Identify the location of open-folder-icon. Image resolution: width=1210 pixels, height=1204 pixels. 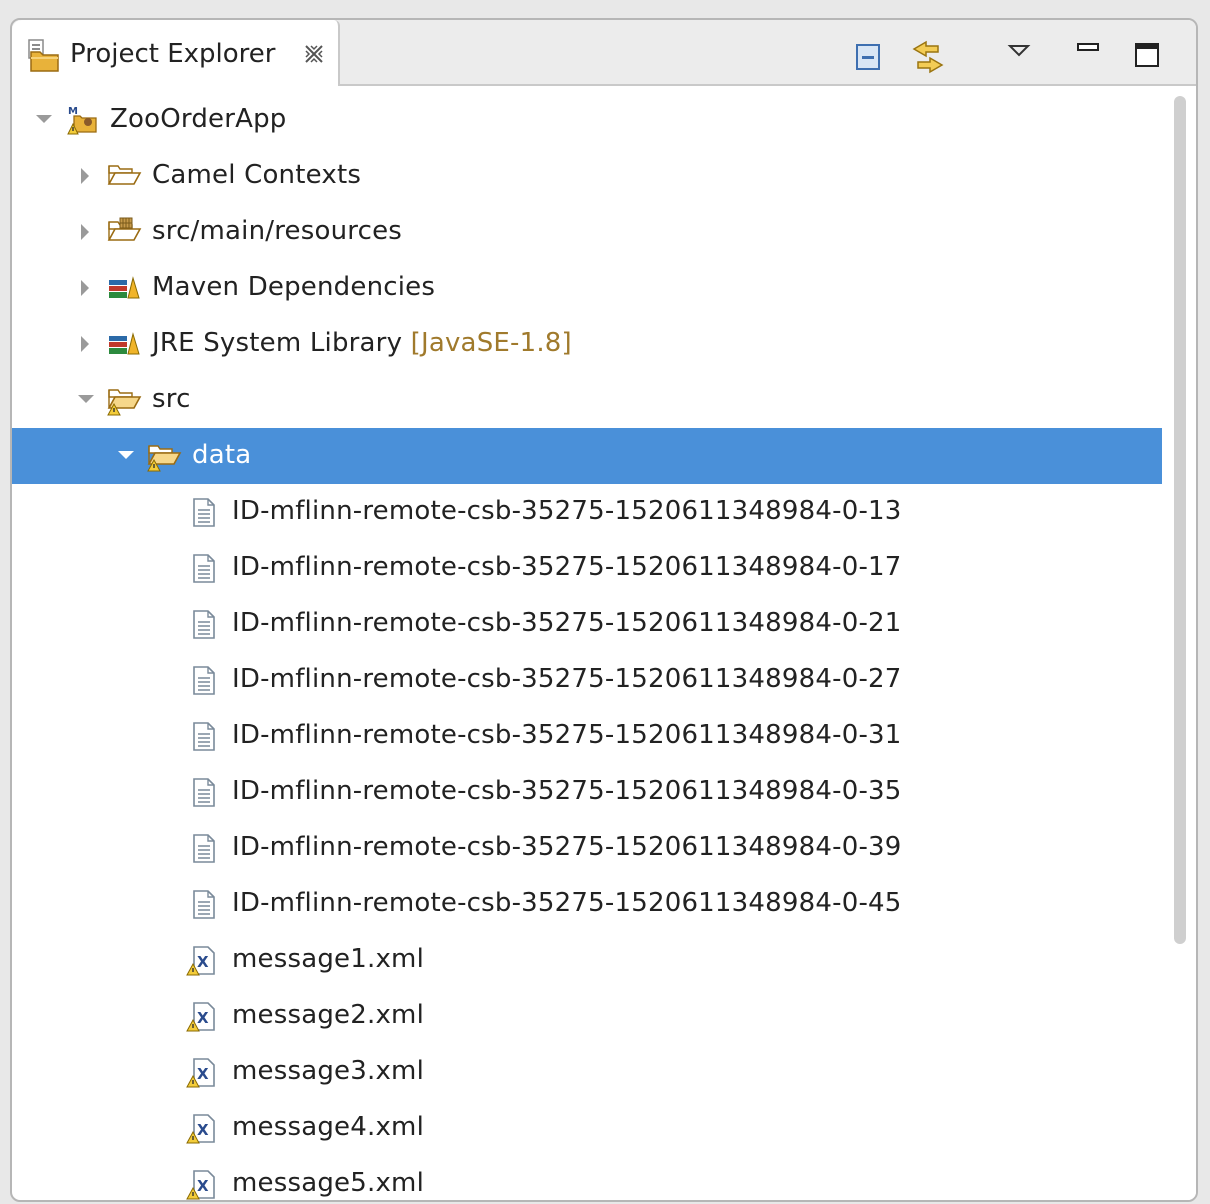
(124, 176).